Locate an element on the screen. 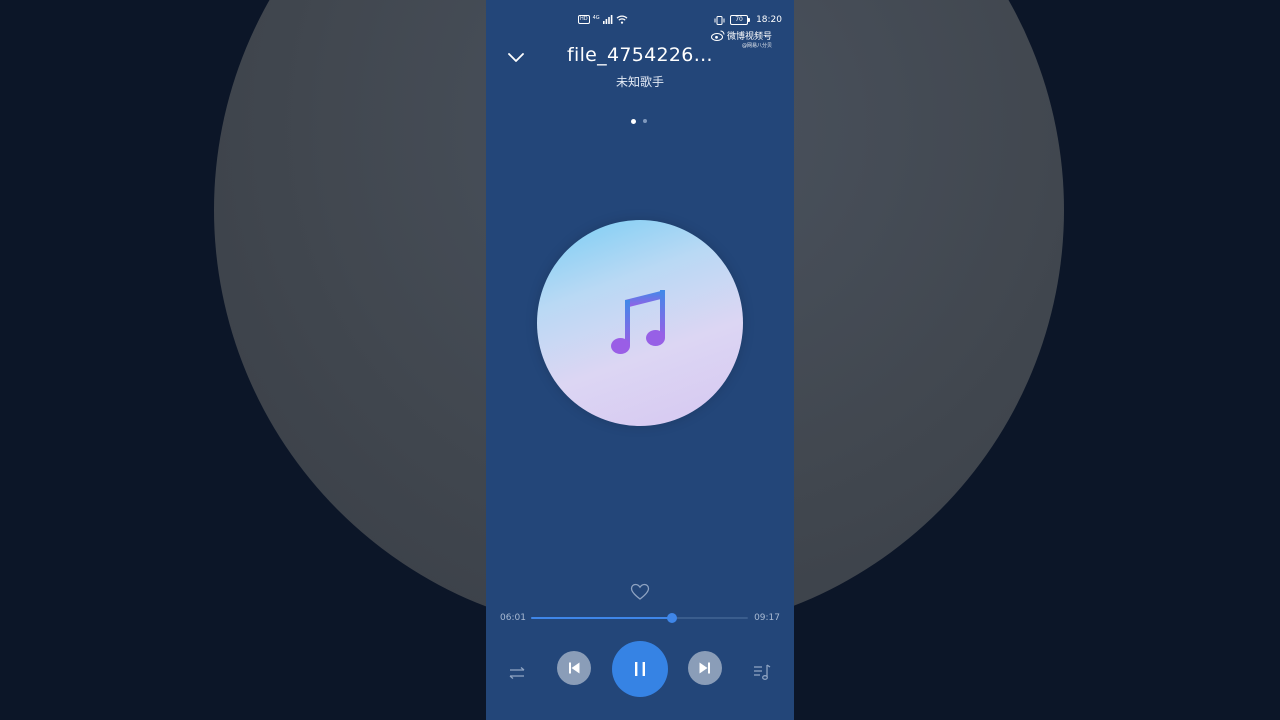  weibo-logo-icon is located at coordinates (718, 35).